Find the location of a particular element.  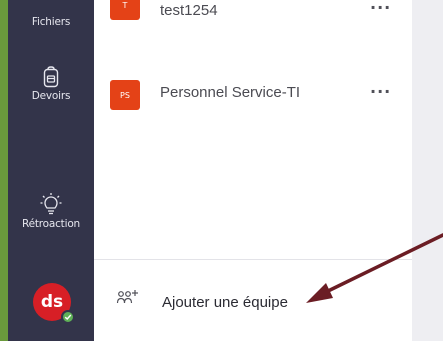

team-avatar-tile: PS is located at coordinates (125, 95).